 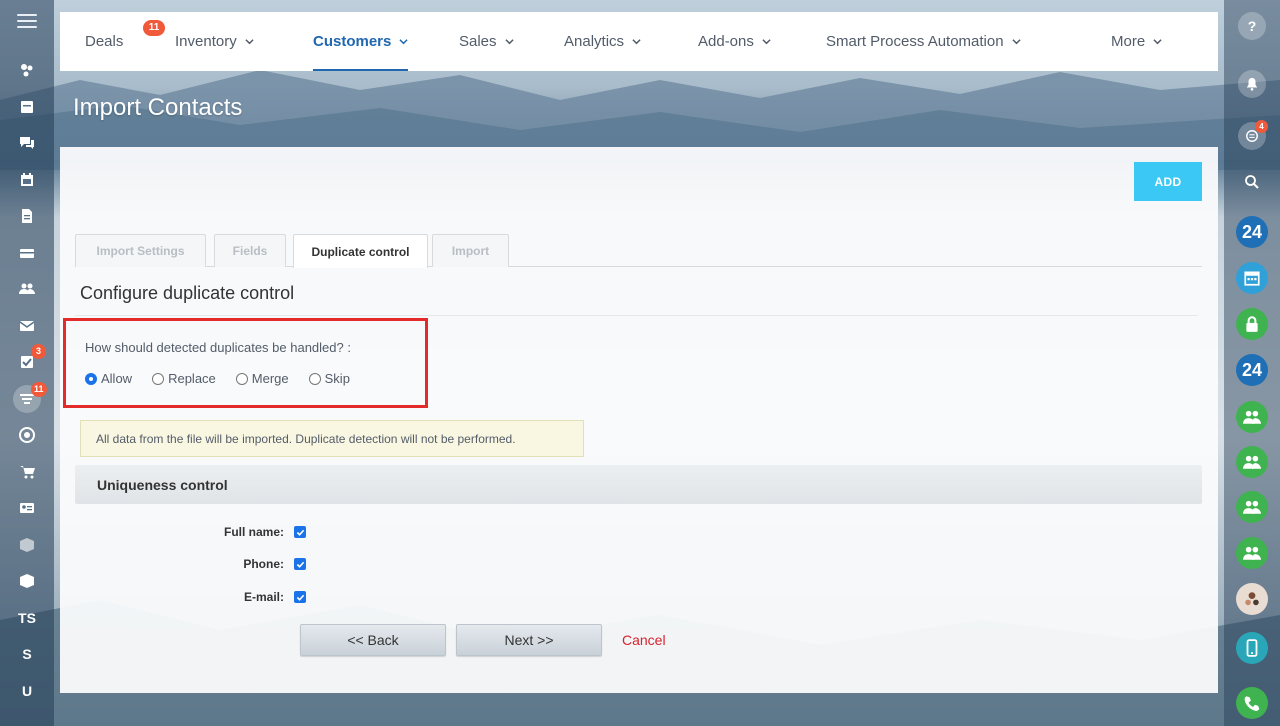 I want to click on notifications-button, so click(x=1252, y=84).